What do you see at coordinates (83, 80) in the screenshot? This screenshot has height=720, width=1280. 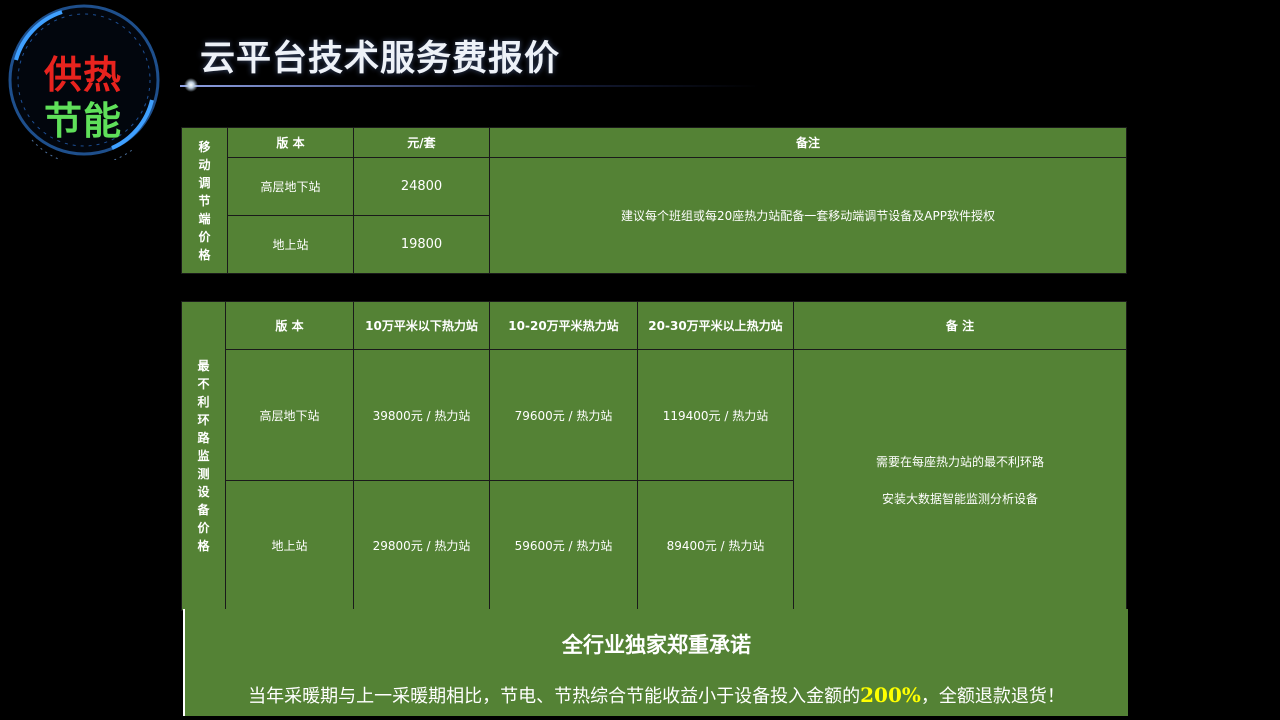 I see `logo: 供热 节能` at bounding box center [83, 80].